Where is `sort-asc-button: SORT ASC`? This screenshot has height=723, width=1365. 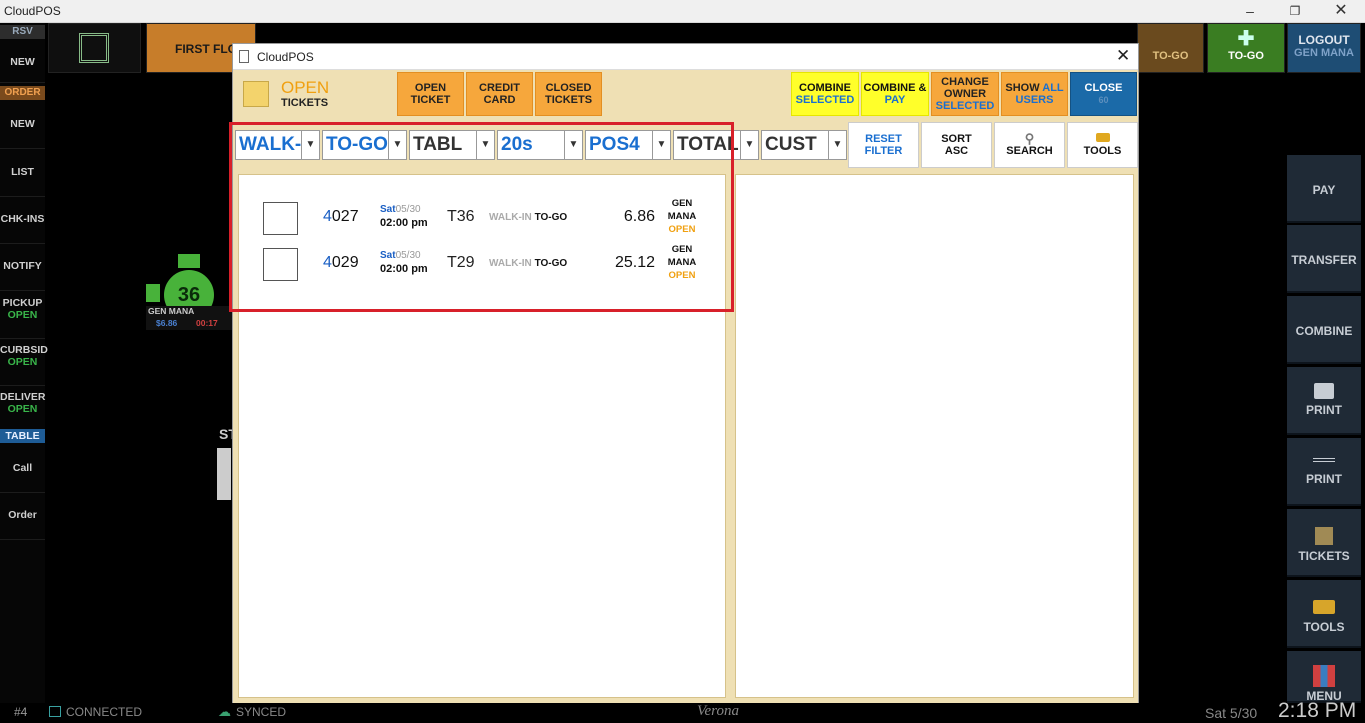 sort-asc-button: SORT ASC is located at coordinates (956, 145).